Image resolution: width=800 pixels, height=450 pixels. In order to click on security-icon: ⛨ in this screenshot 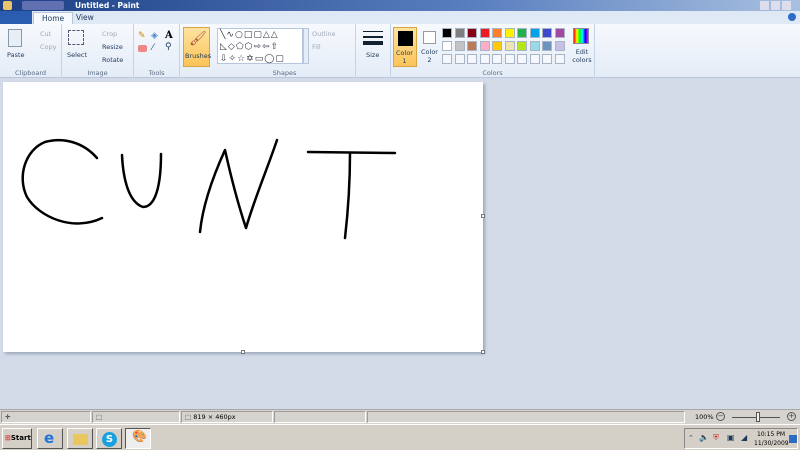, I will do `click(716, 438)`.